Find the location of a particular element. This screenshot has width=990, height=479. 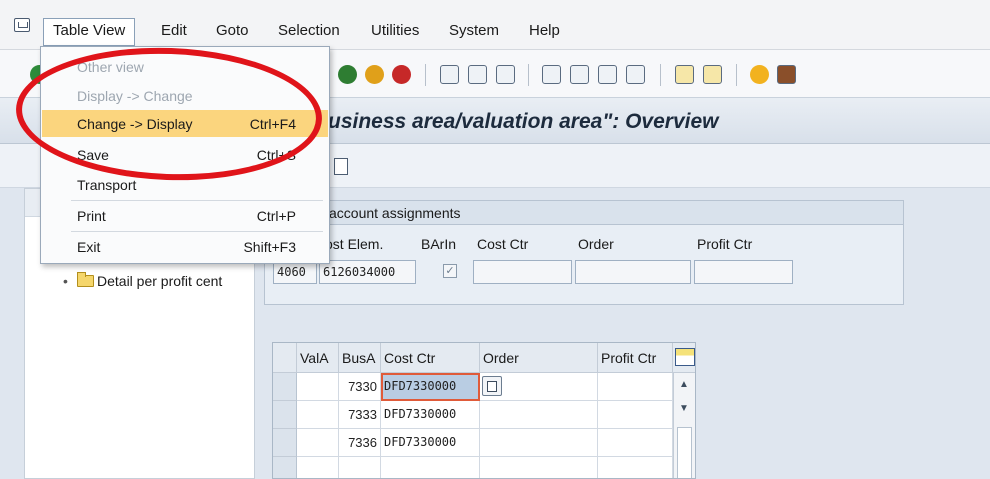

menu-table-view: Table View is located at coordinates (89, 32).